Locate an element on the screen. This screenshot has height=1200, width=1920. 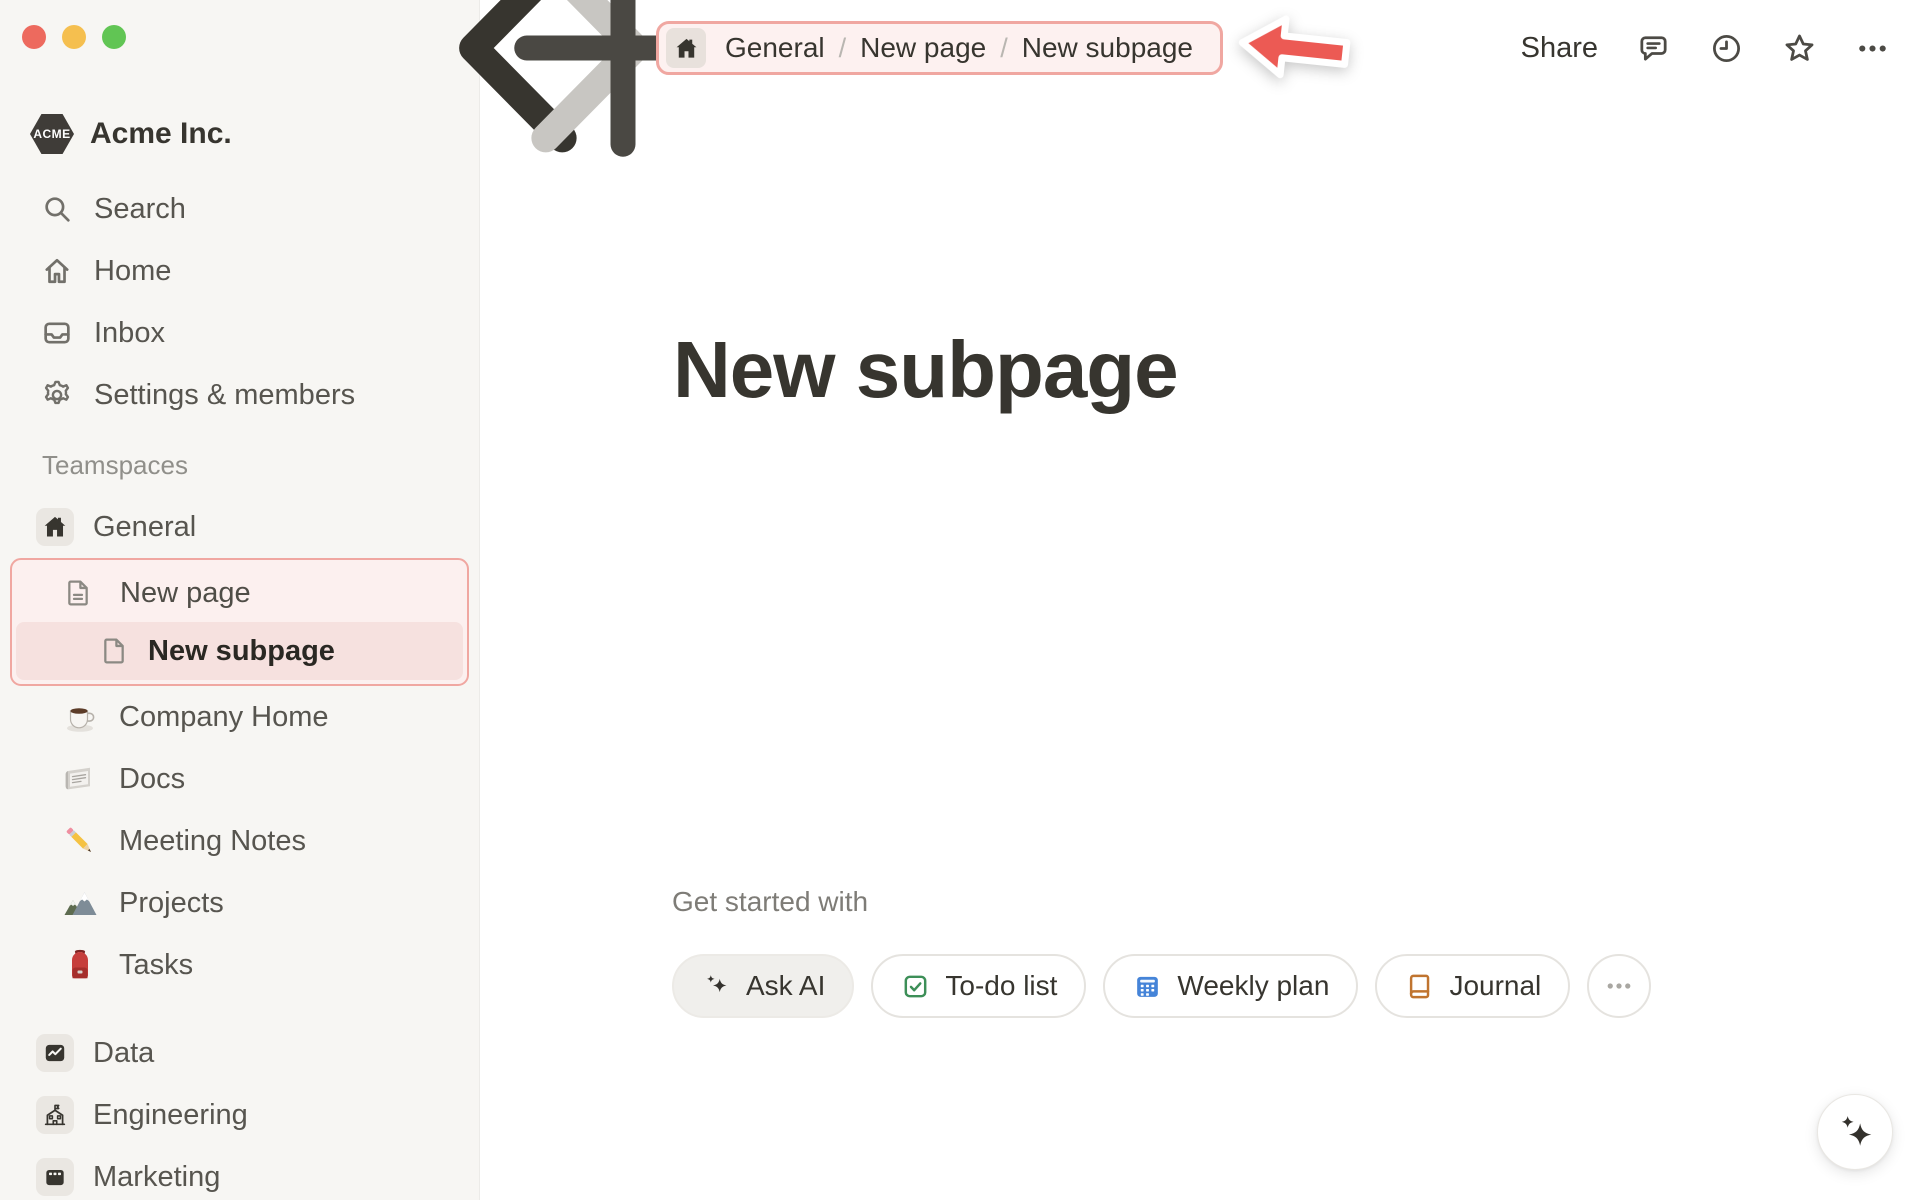
starter-to-do-list-button: To-do list is located at coordinates (979, 986).